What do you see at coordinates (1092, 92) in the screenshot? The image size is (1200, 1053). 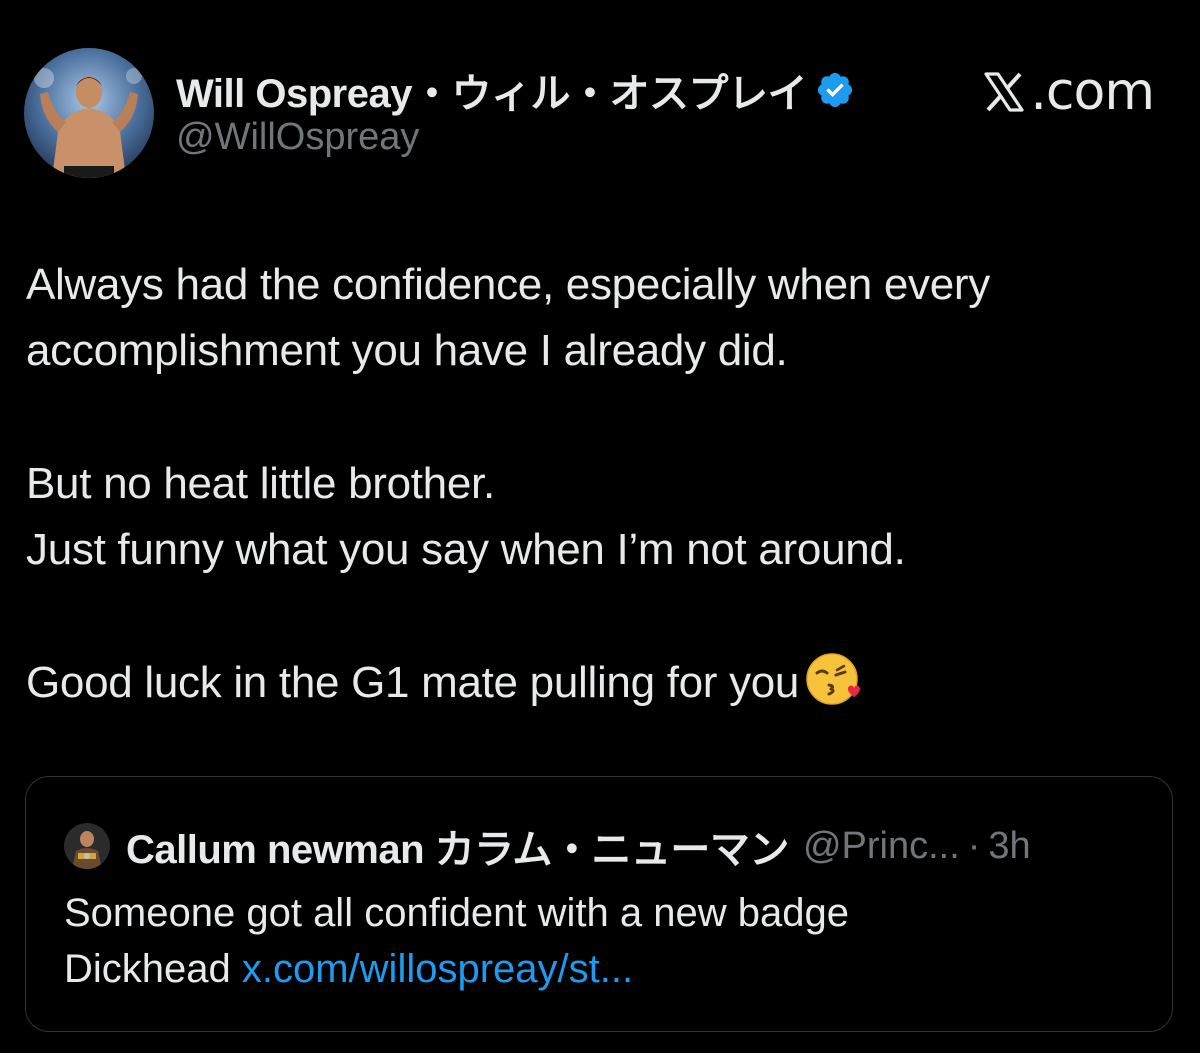 I see `site-domain-text: .com` at bounding box center [1092, 92].